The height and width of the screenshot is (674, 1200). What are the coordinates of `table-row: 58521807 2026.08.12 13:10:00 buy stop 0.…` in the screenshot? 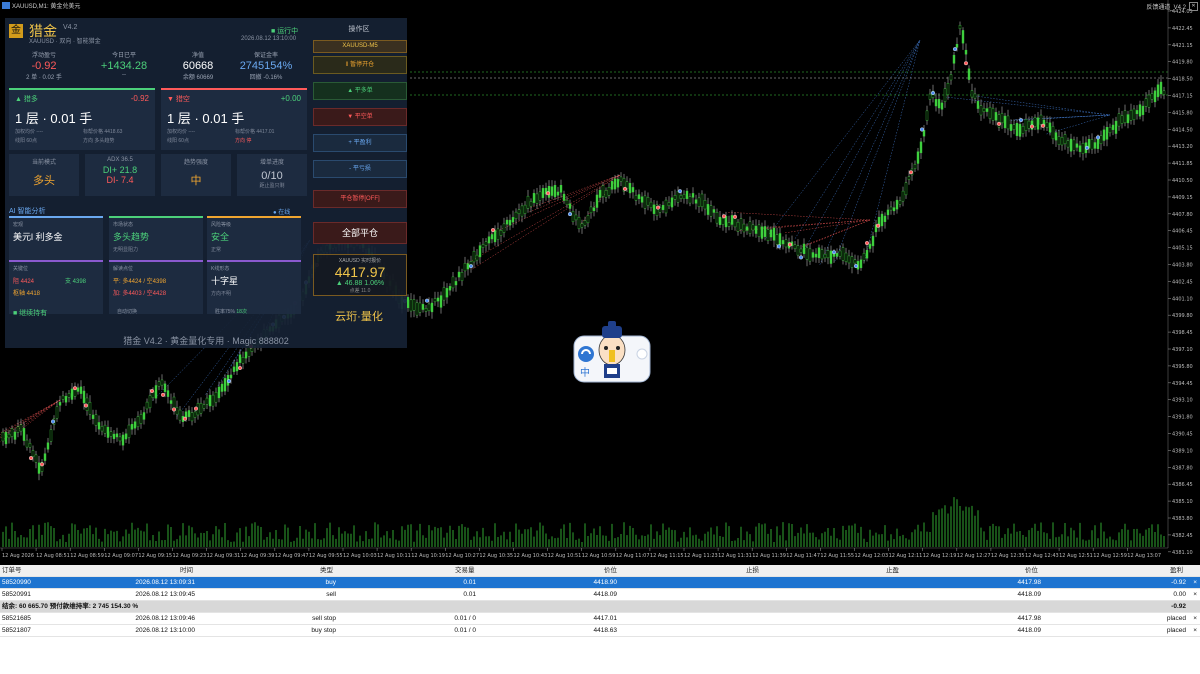 It's located at (600, 631).